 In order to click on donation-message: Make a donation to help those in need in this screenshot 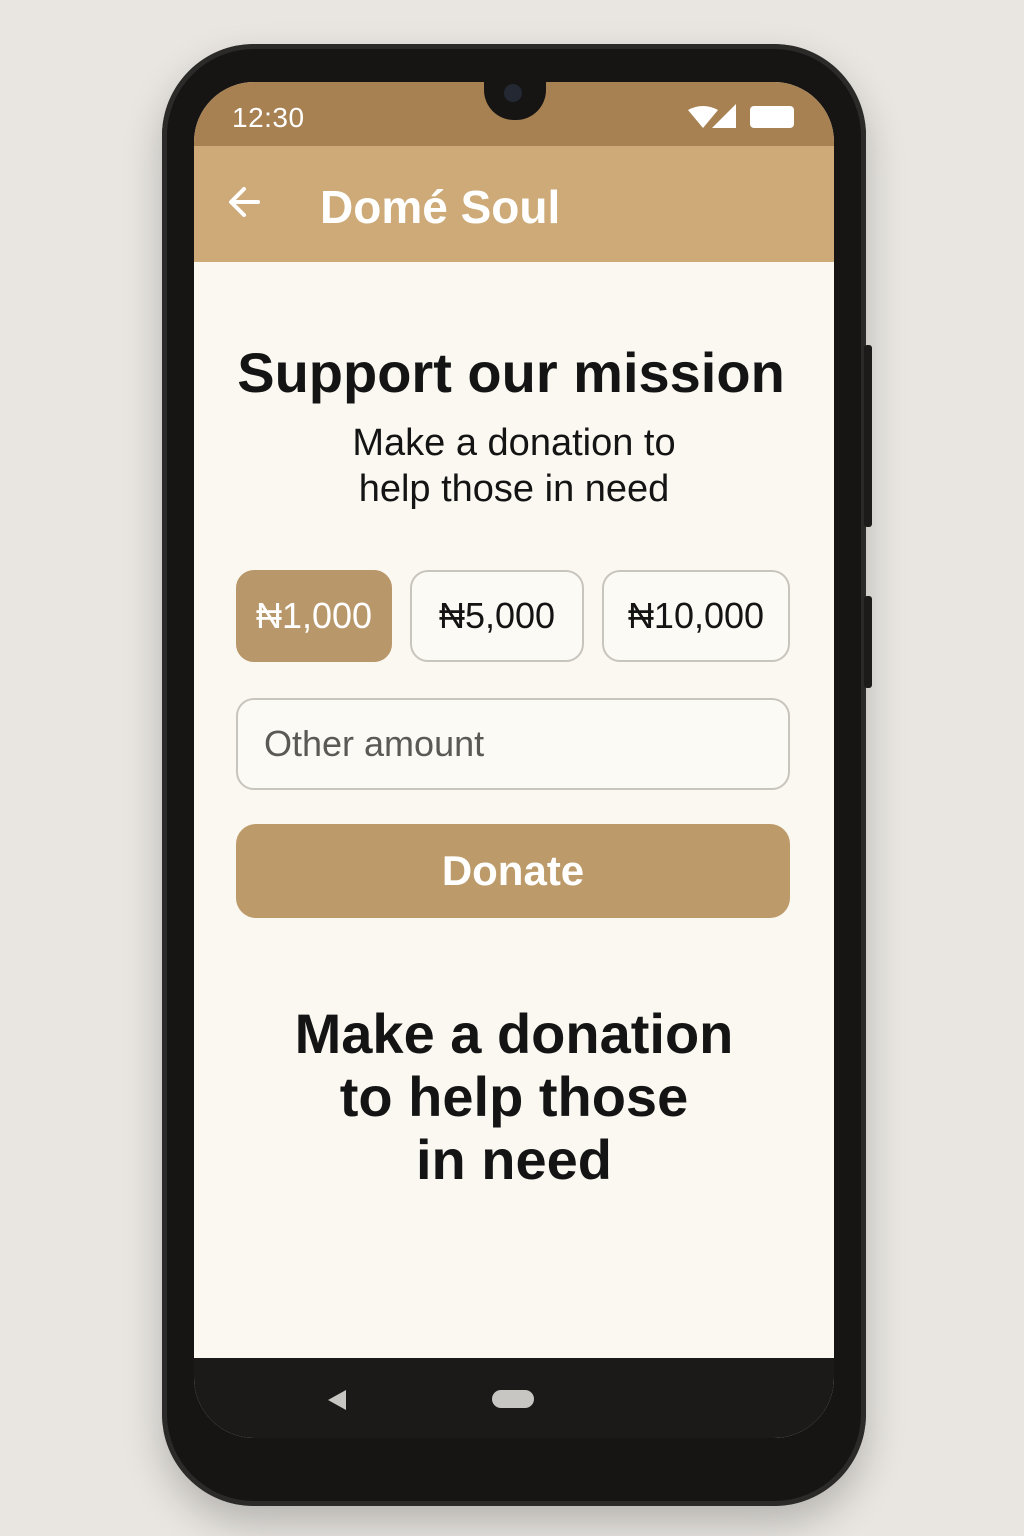, I will do `click(514, 1096)`.